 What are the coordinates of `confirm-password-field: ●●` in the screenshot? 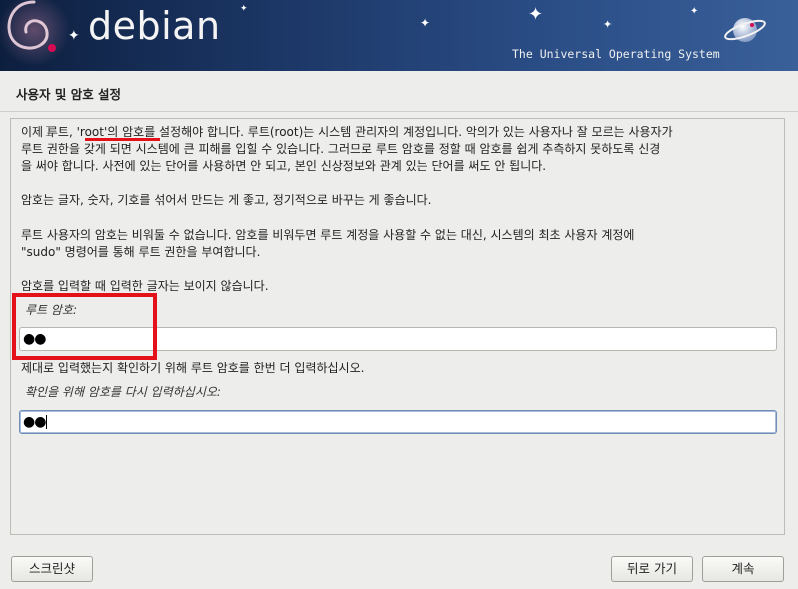 It's located at (398, 422).